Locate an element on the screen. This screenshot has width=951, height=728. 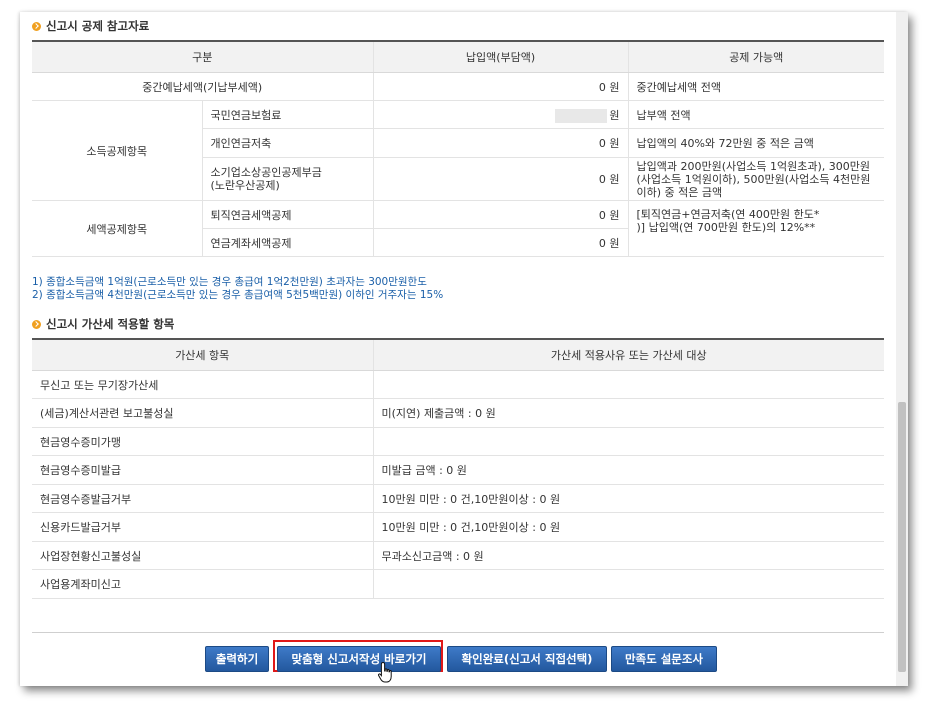
table-row: 무신고 또는 무기장가산세 is located at coordinates (458, 384).